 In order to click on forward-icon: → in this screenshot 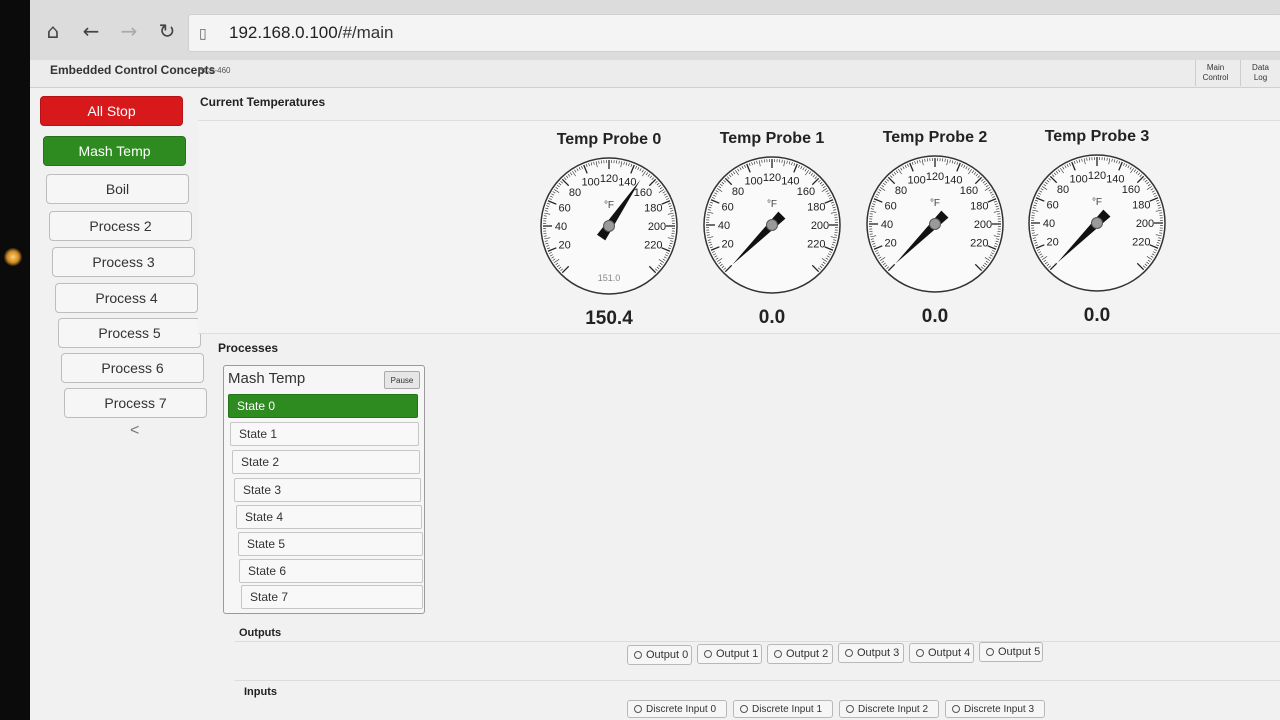, I will do `click(129, 31)`.